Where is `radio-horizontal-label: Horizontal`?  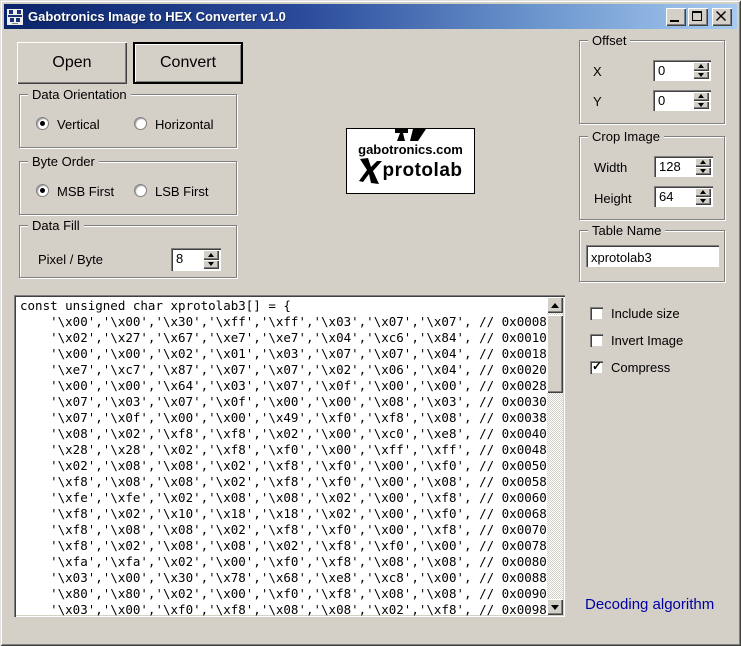 radio-horizontal-label: Horizontal is located at coordinates (184, 124).